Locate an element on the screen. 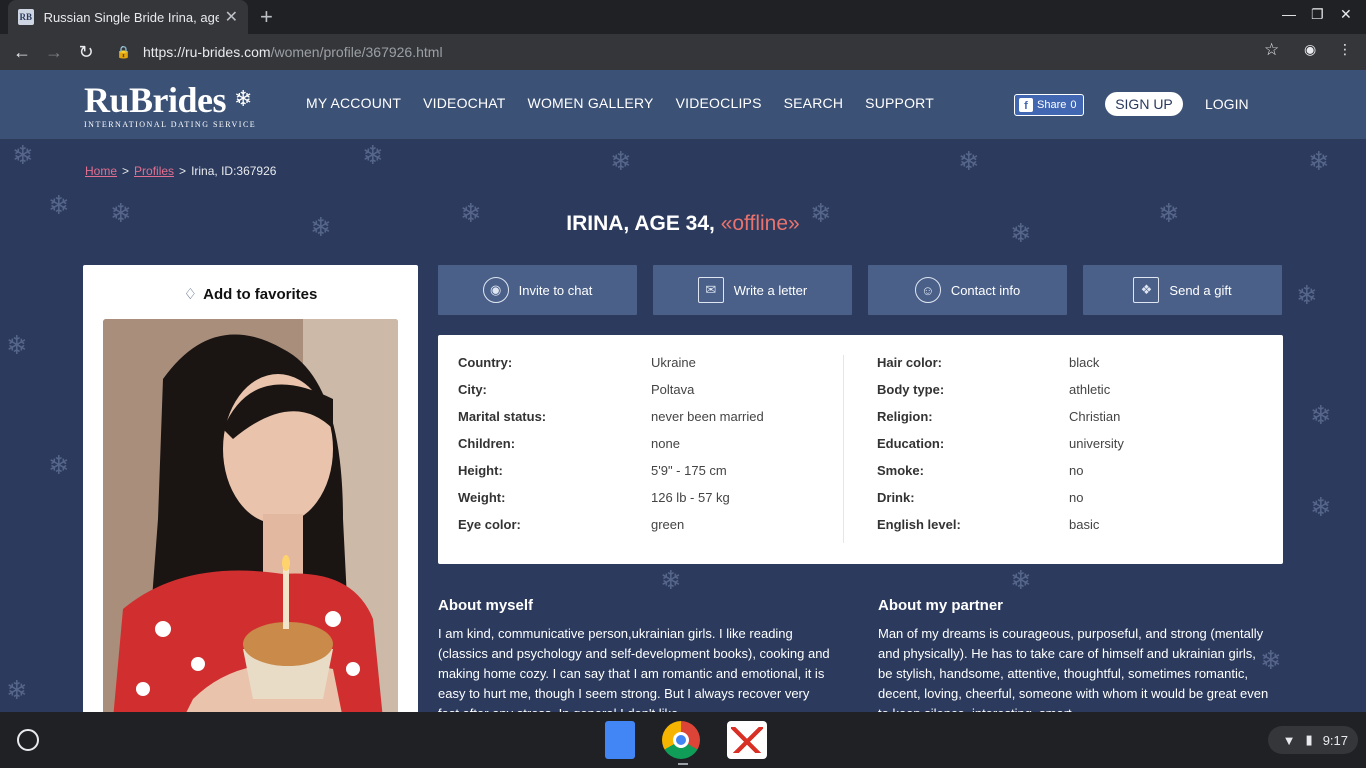 This screenshot has width=1366, height=768. os-taskbar: ▼ ▮ 9:17 is located at coordinates (683, 740).